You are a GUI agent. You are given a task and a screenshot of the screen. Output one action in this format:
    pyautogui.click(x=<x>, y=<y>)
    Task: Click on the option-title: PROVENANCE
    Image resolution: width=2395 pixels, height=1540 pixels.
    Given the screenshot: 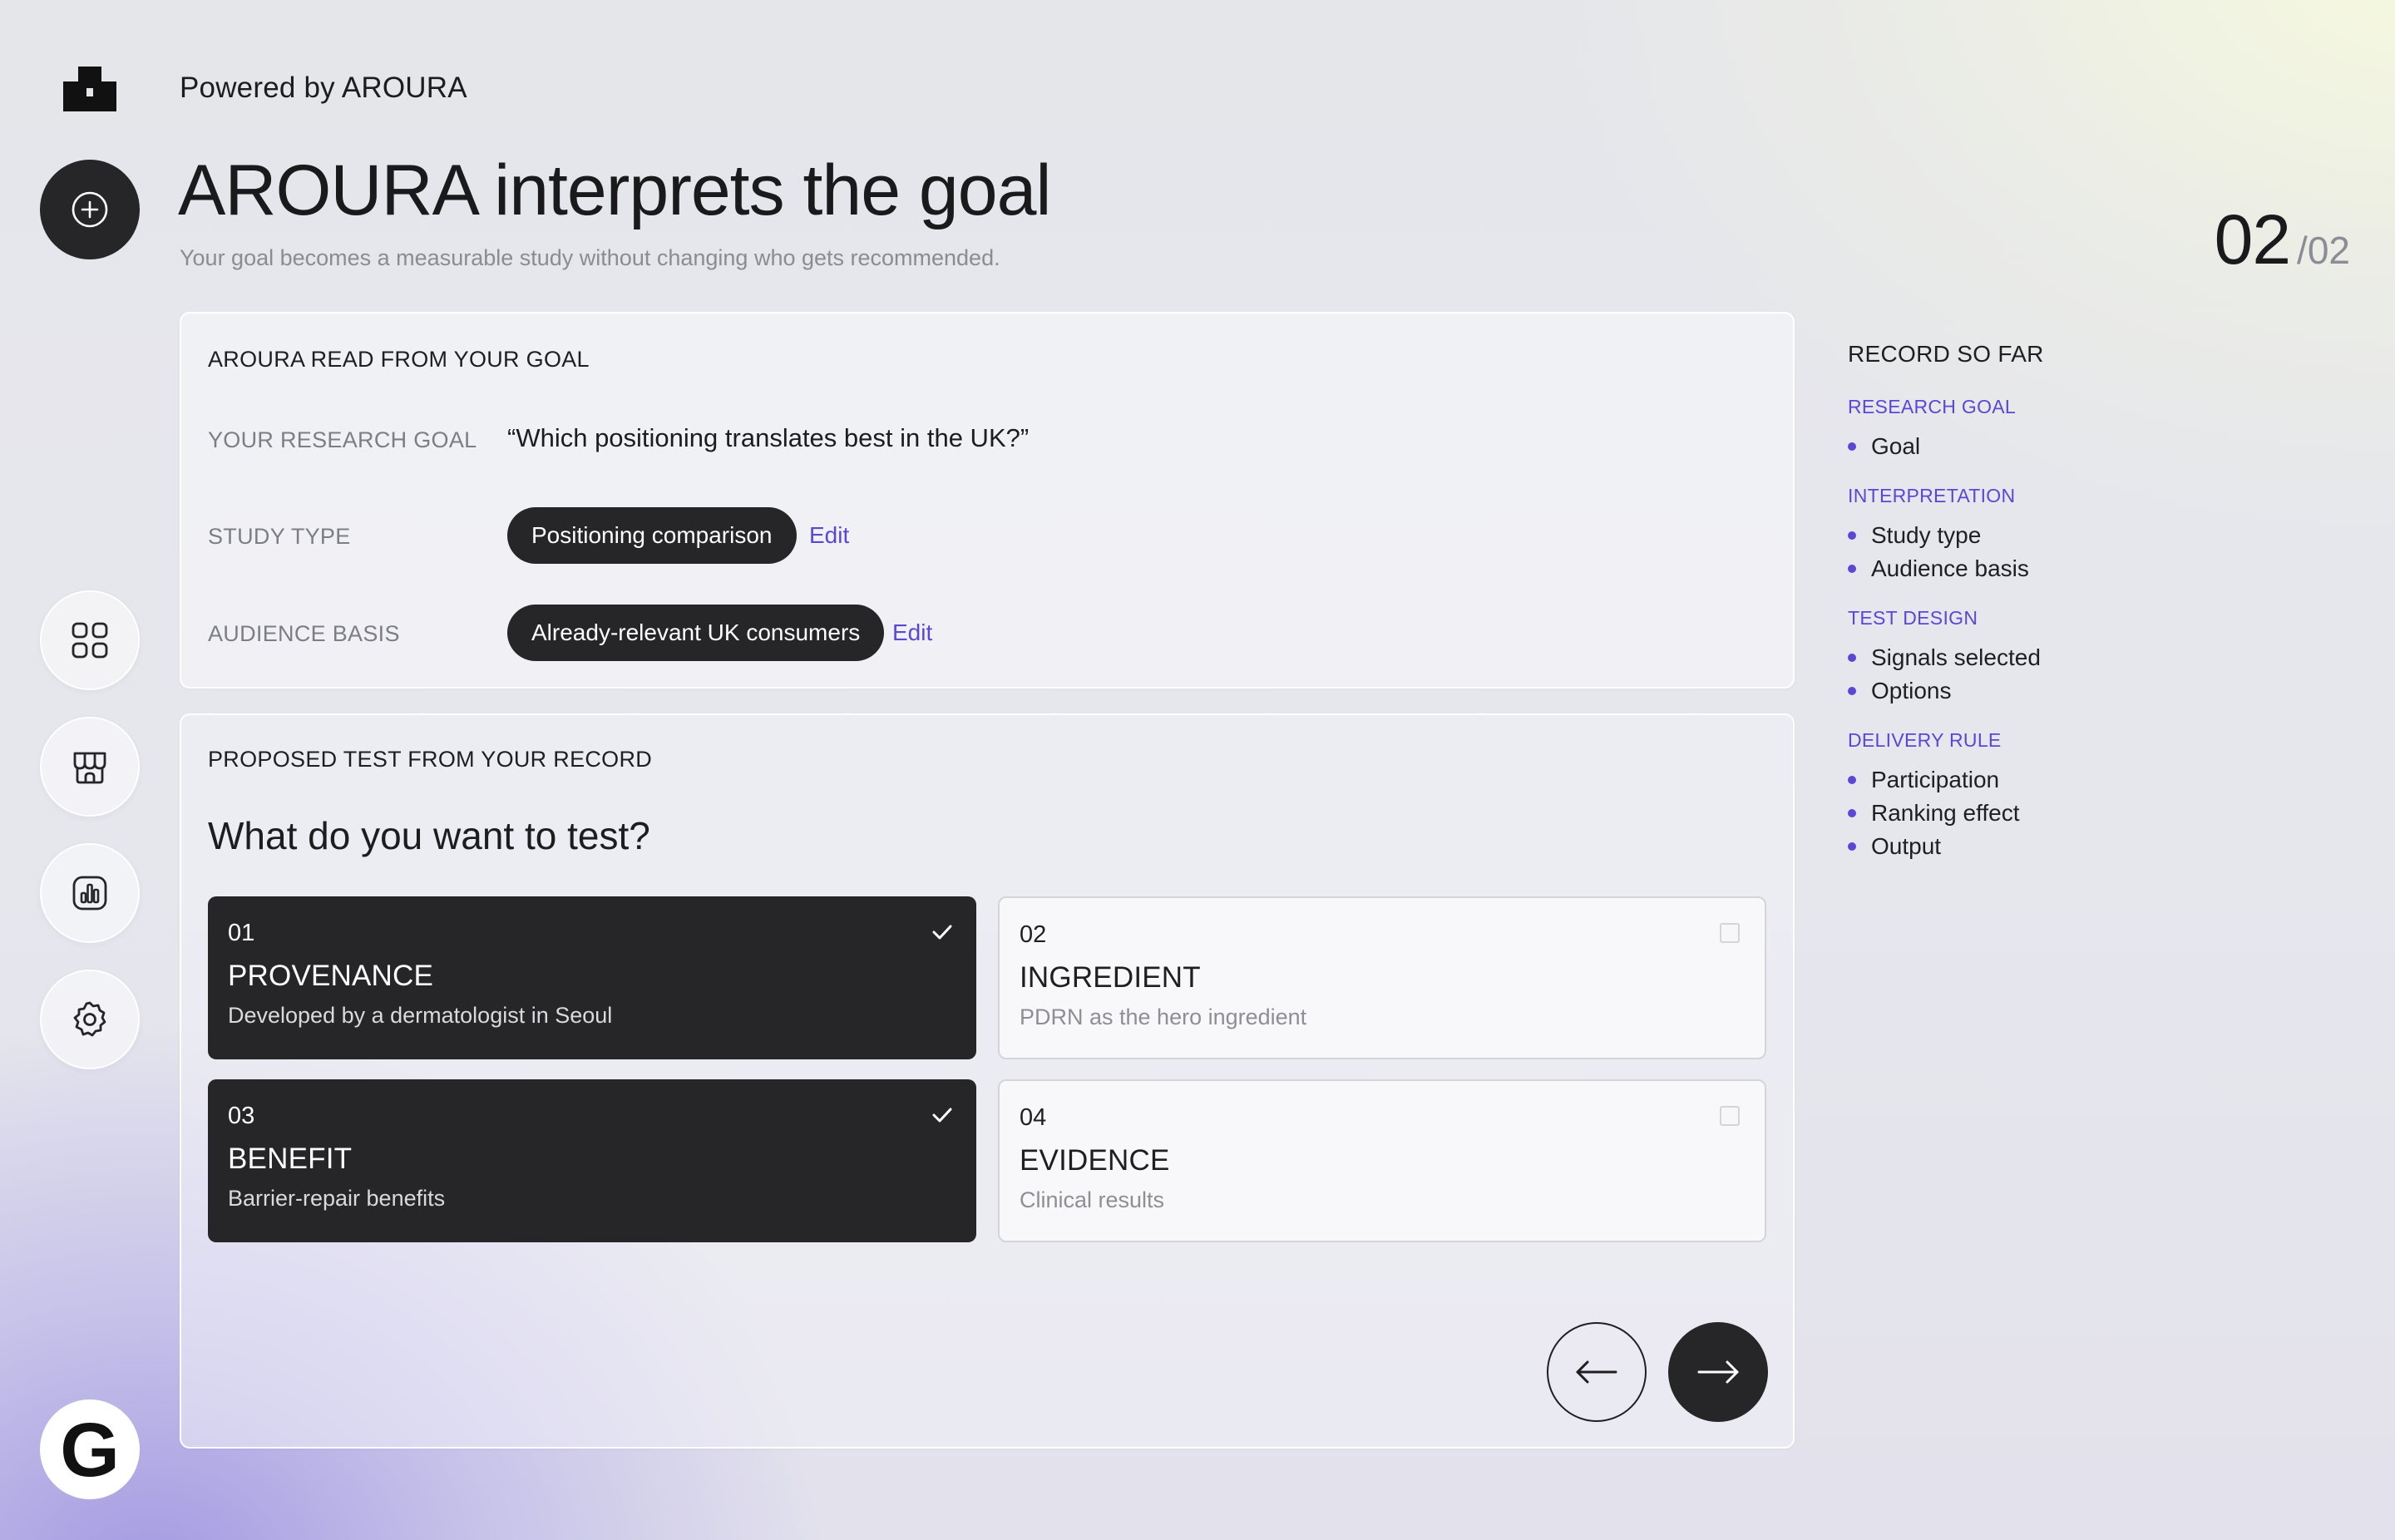 What is the action you would take?
    pyautogui.click(x=331, y=976)
    